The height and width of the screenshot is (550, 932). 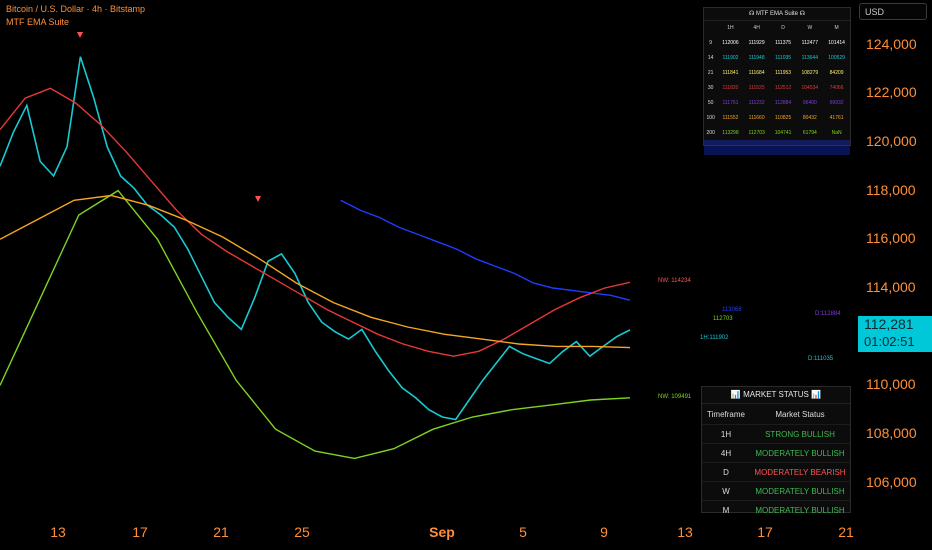 What do you see at coordinates (836, 102) in the screenshot?
I see `ema-value-cell: 69932` at bounding box center [836, 102].